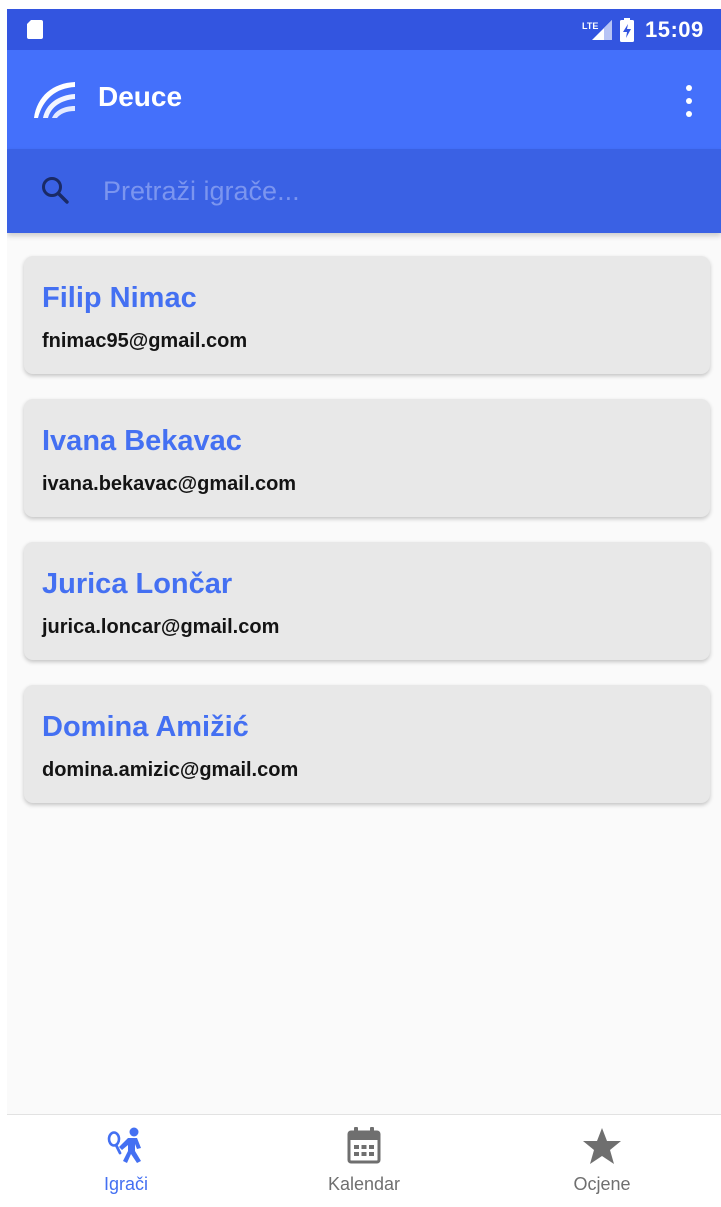 Image resolution: width=721 pixels, height=1207 pixels. Describe the element at coordinates (124, 1145) in the screenshot. I see `tennis-player-icon` at that location.